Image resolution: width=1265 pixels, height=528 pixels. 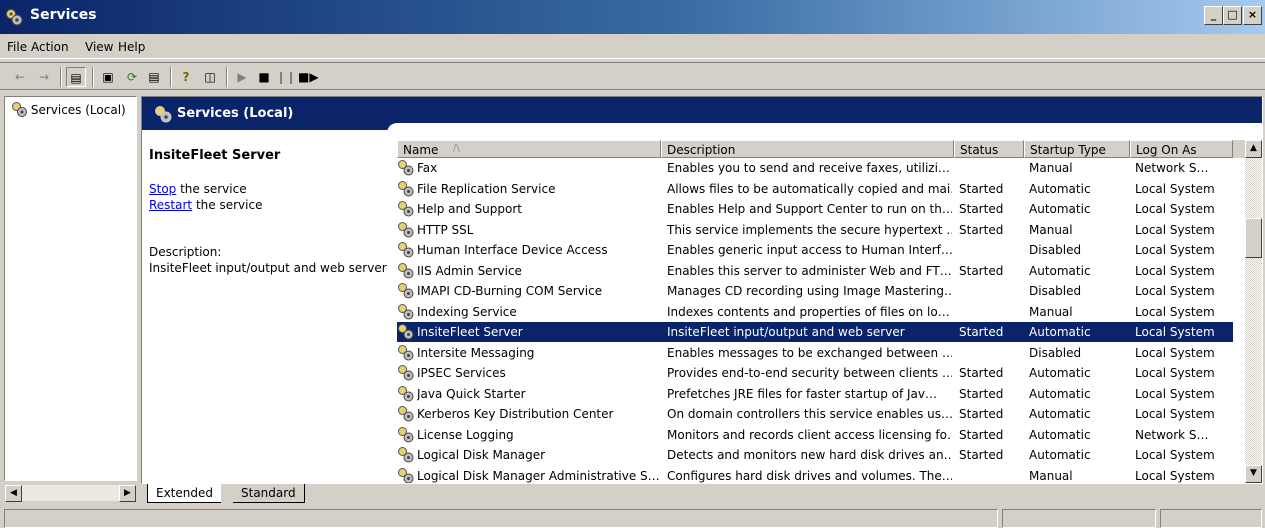 I want to click on service-name: Java Quick Starter, so click(x=471, y=393).